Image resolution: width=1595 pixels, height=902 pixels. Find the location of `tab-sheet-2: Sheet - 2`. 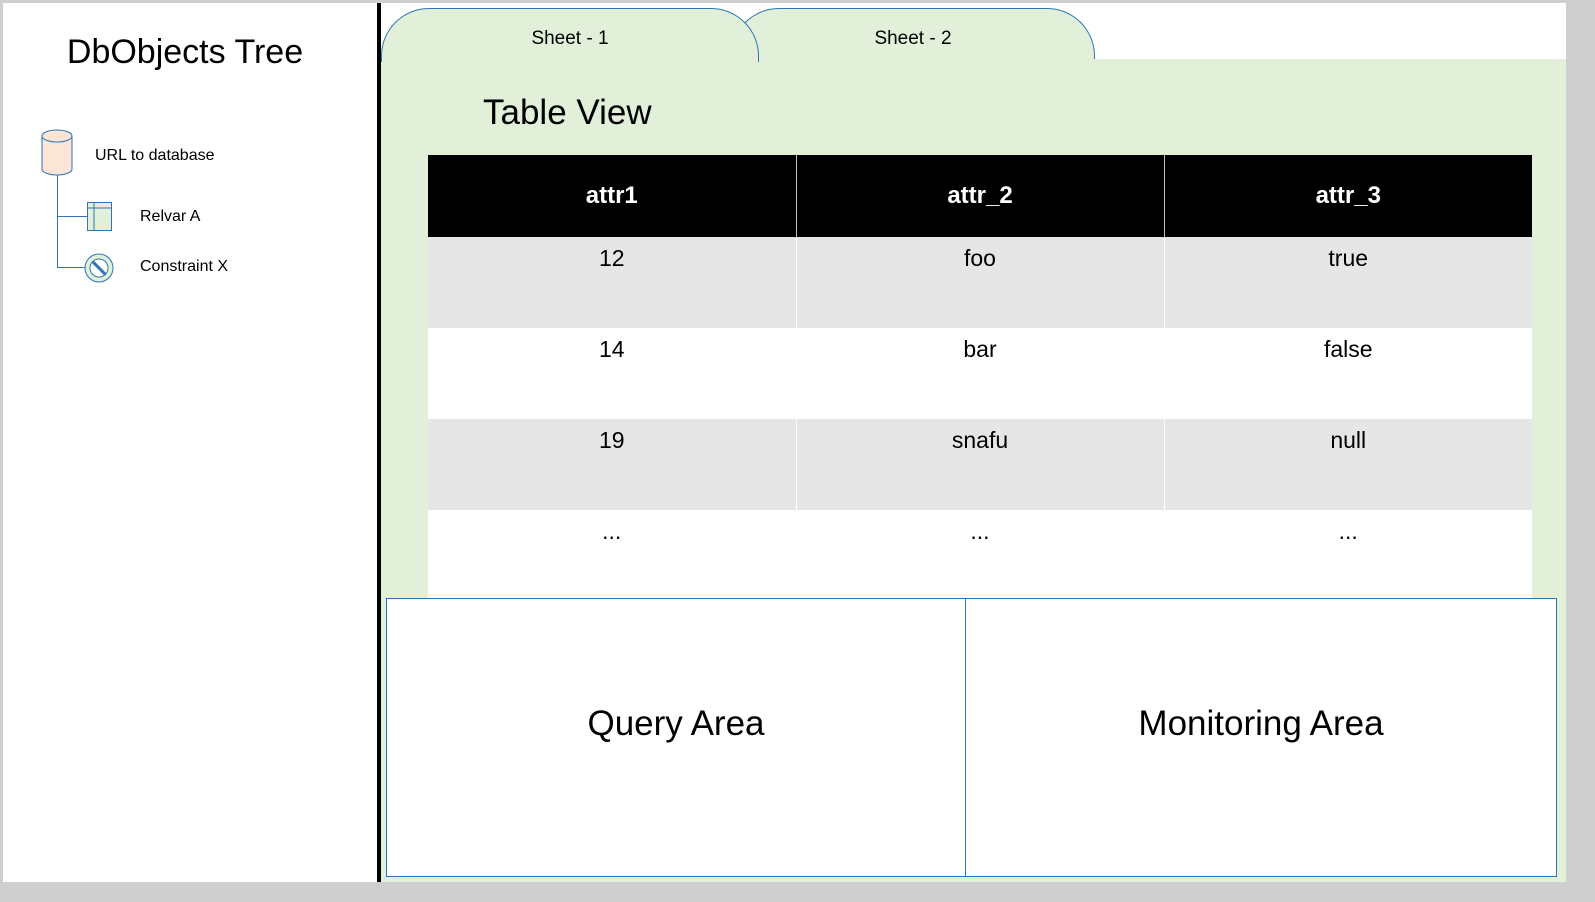

tab-sheet-2: Sheet - 2 is located at coordinates (913, 34).